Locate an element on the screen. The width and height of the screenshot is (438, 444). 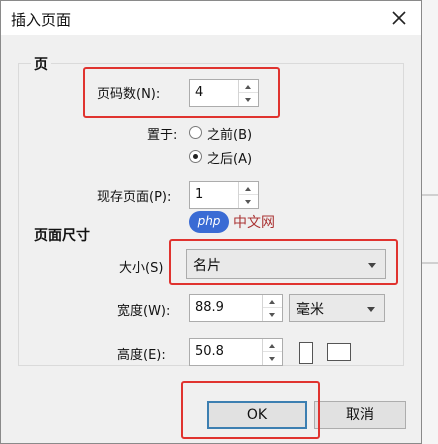
unit-value: 毫米 is located at coordinates (310, 310).